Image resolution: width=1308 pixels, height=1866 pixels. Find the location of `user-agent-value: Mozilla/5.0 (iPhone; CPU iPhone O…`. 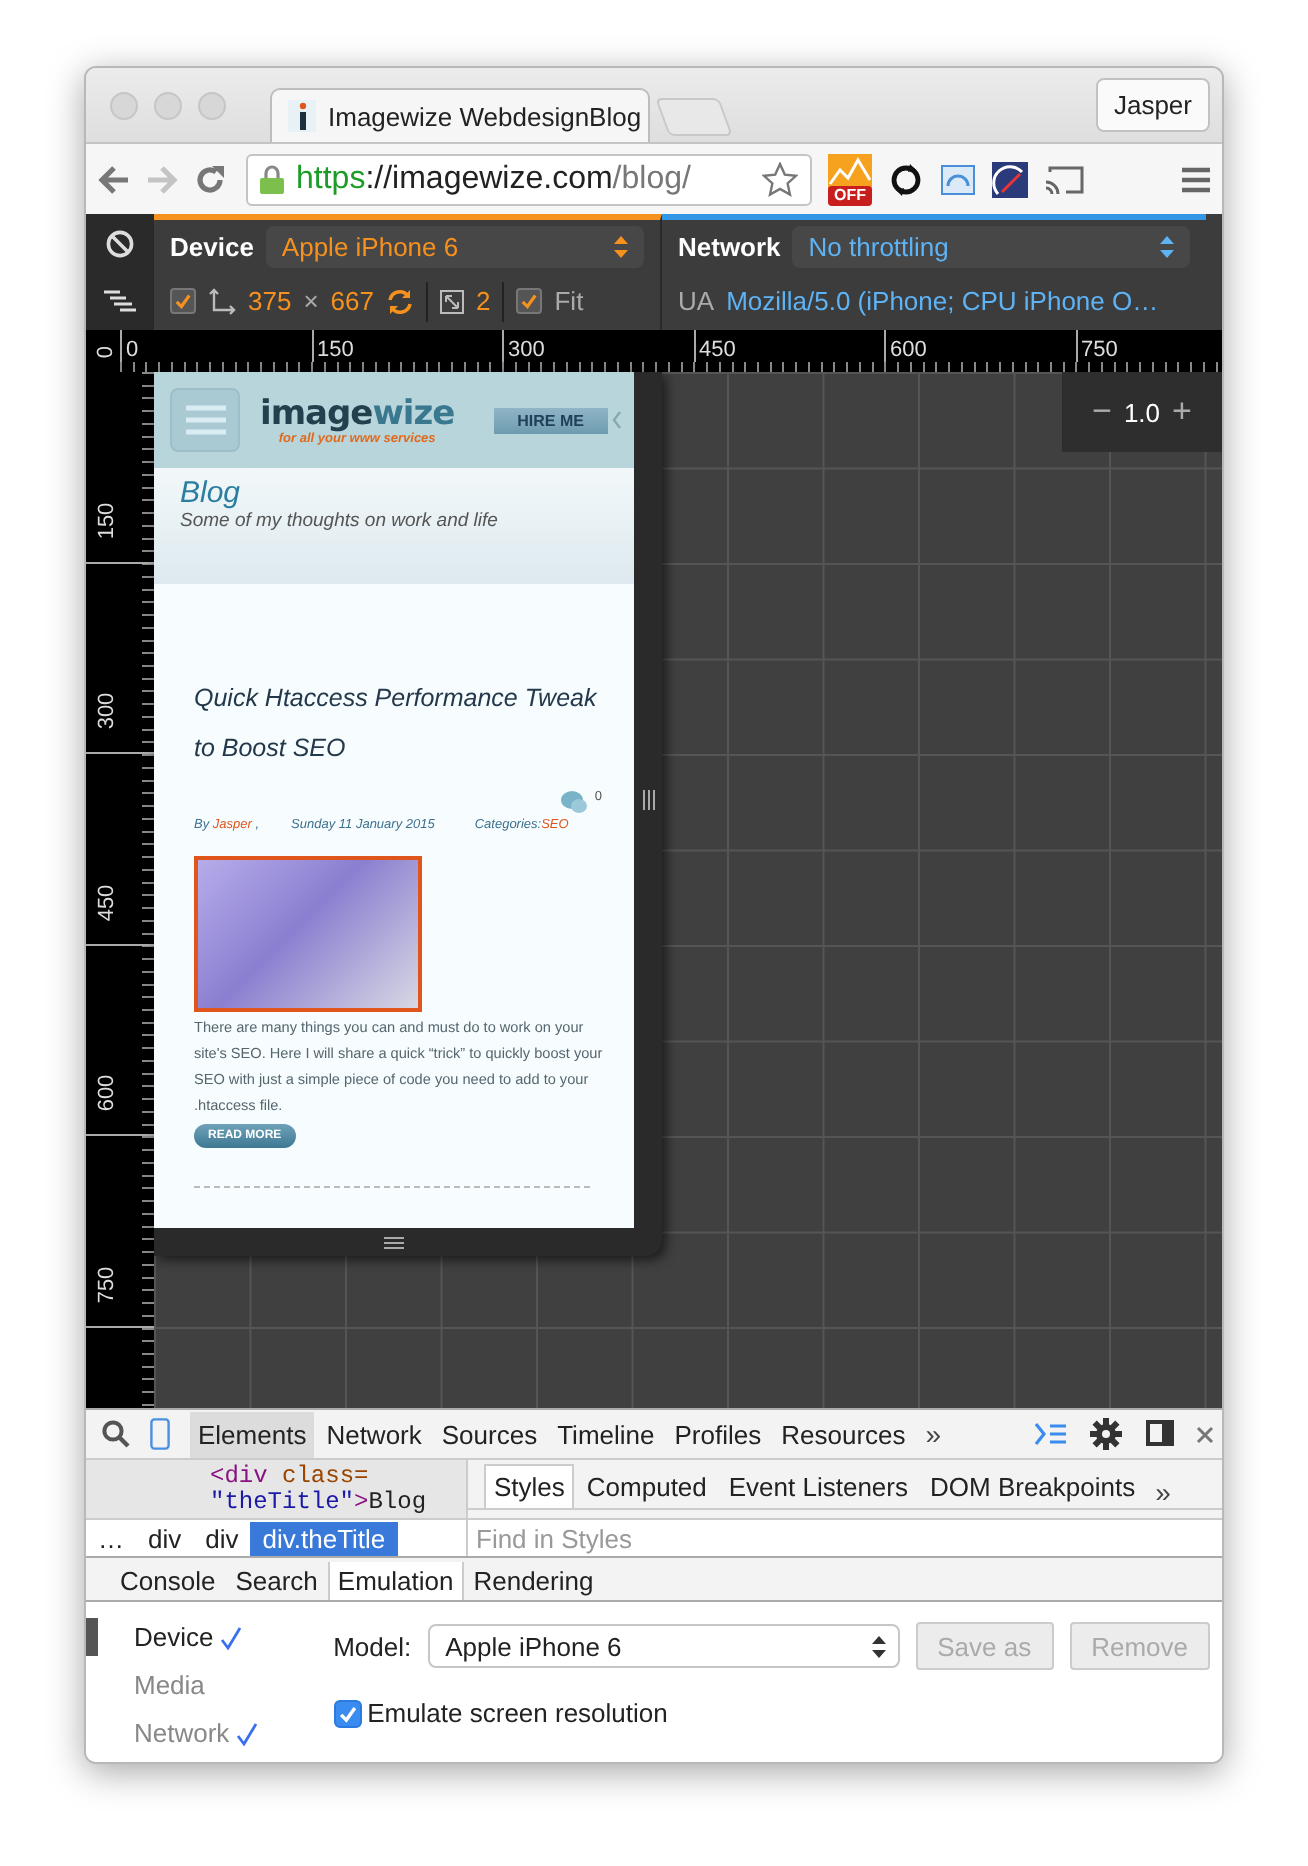

user-agent-value: Mozilla/5.0 (iPhone; CPU iPhone O… is located at coordinates (942, 301).